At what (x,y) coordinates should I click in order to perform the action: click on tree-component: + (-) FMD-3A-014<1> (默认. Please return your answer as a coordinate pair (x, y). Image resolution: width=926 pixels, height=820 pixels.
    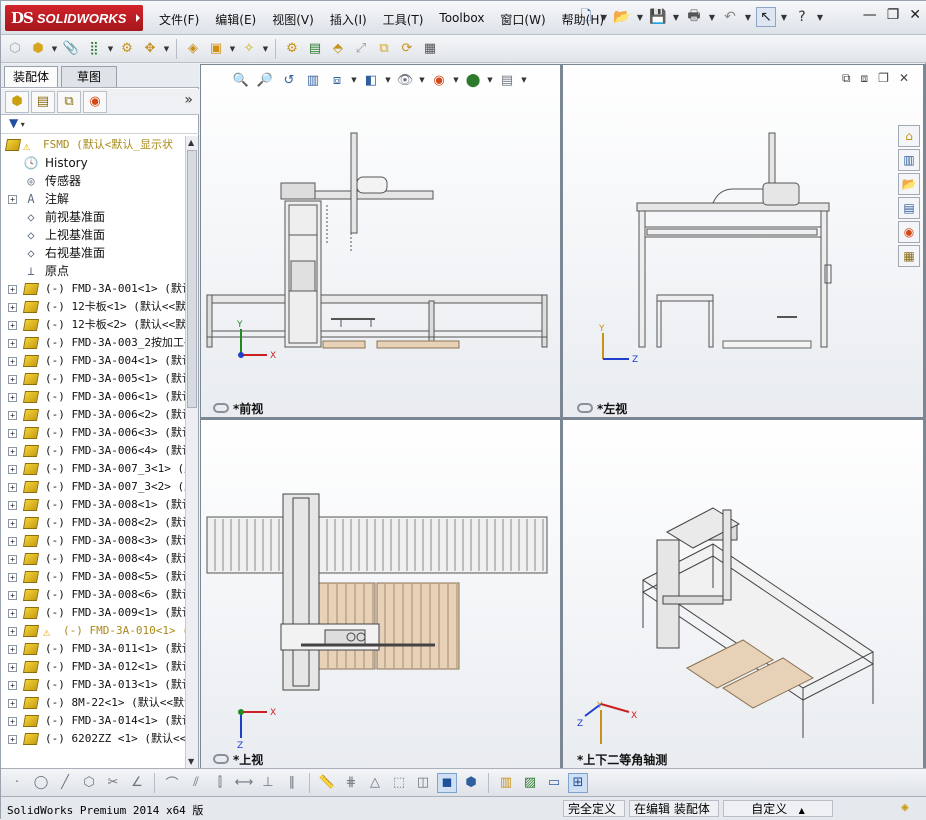
    Looking at the image, I should click on (93, 721).